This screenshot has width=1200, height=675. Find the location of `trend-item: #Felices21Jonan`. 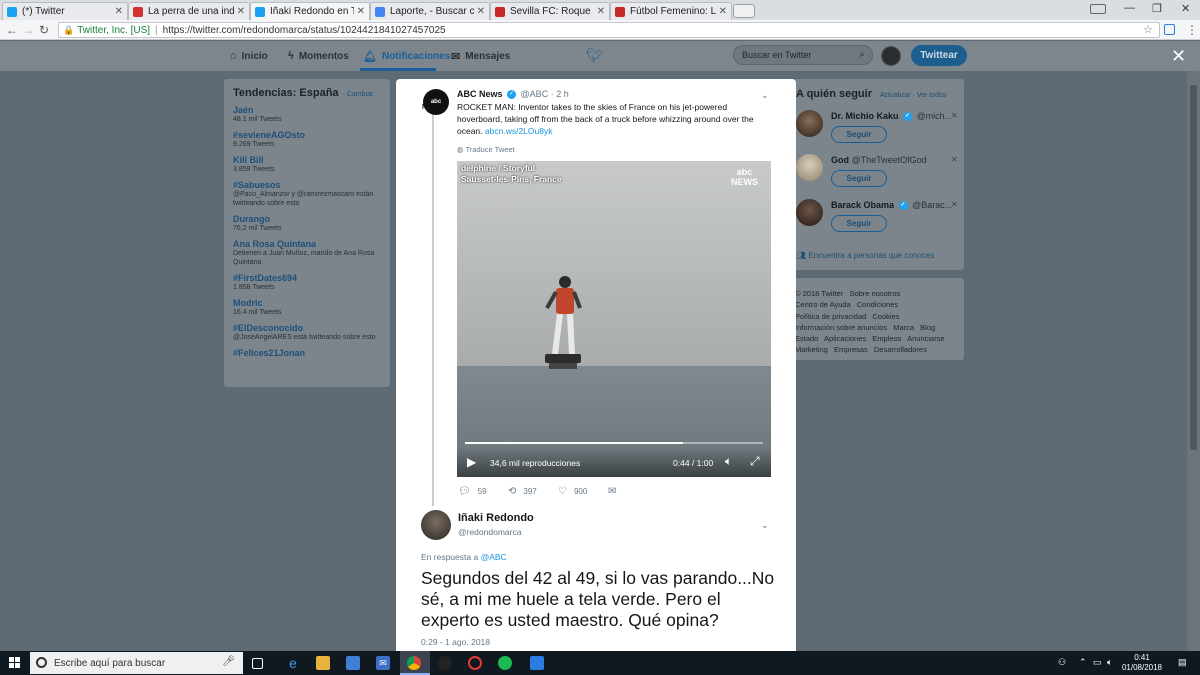

trend-item: #Felices21Jonan is located at coordinates (307, 353).